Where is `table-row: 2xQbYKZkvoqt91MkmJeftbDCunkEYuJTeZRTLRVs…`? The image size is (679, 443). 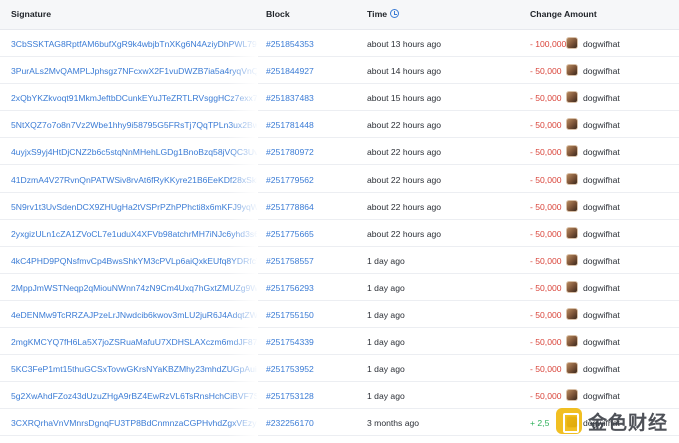
table-row: 2xQbYKZkvoqt91MkmJeftbDCunkEYuJTeZRTLRVs… is located at coordinates (339, 98).